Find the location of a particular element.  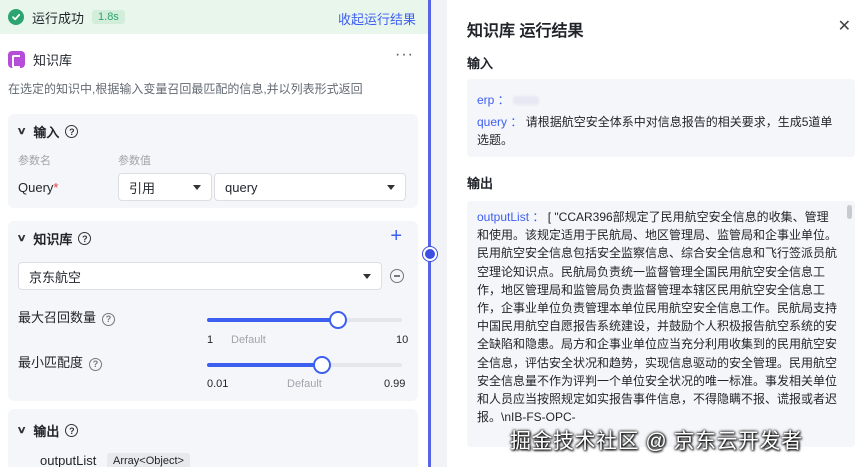

query-param-name: Query is located at coordinates (36, 187).